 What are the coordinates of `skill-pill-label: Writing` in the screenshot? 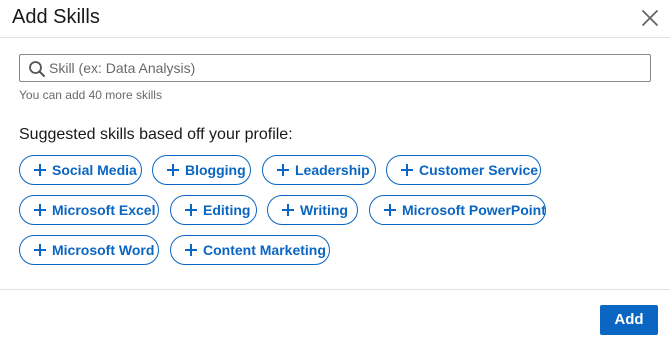 It's located at (324, 210).